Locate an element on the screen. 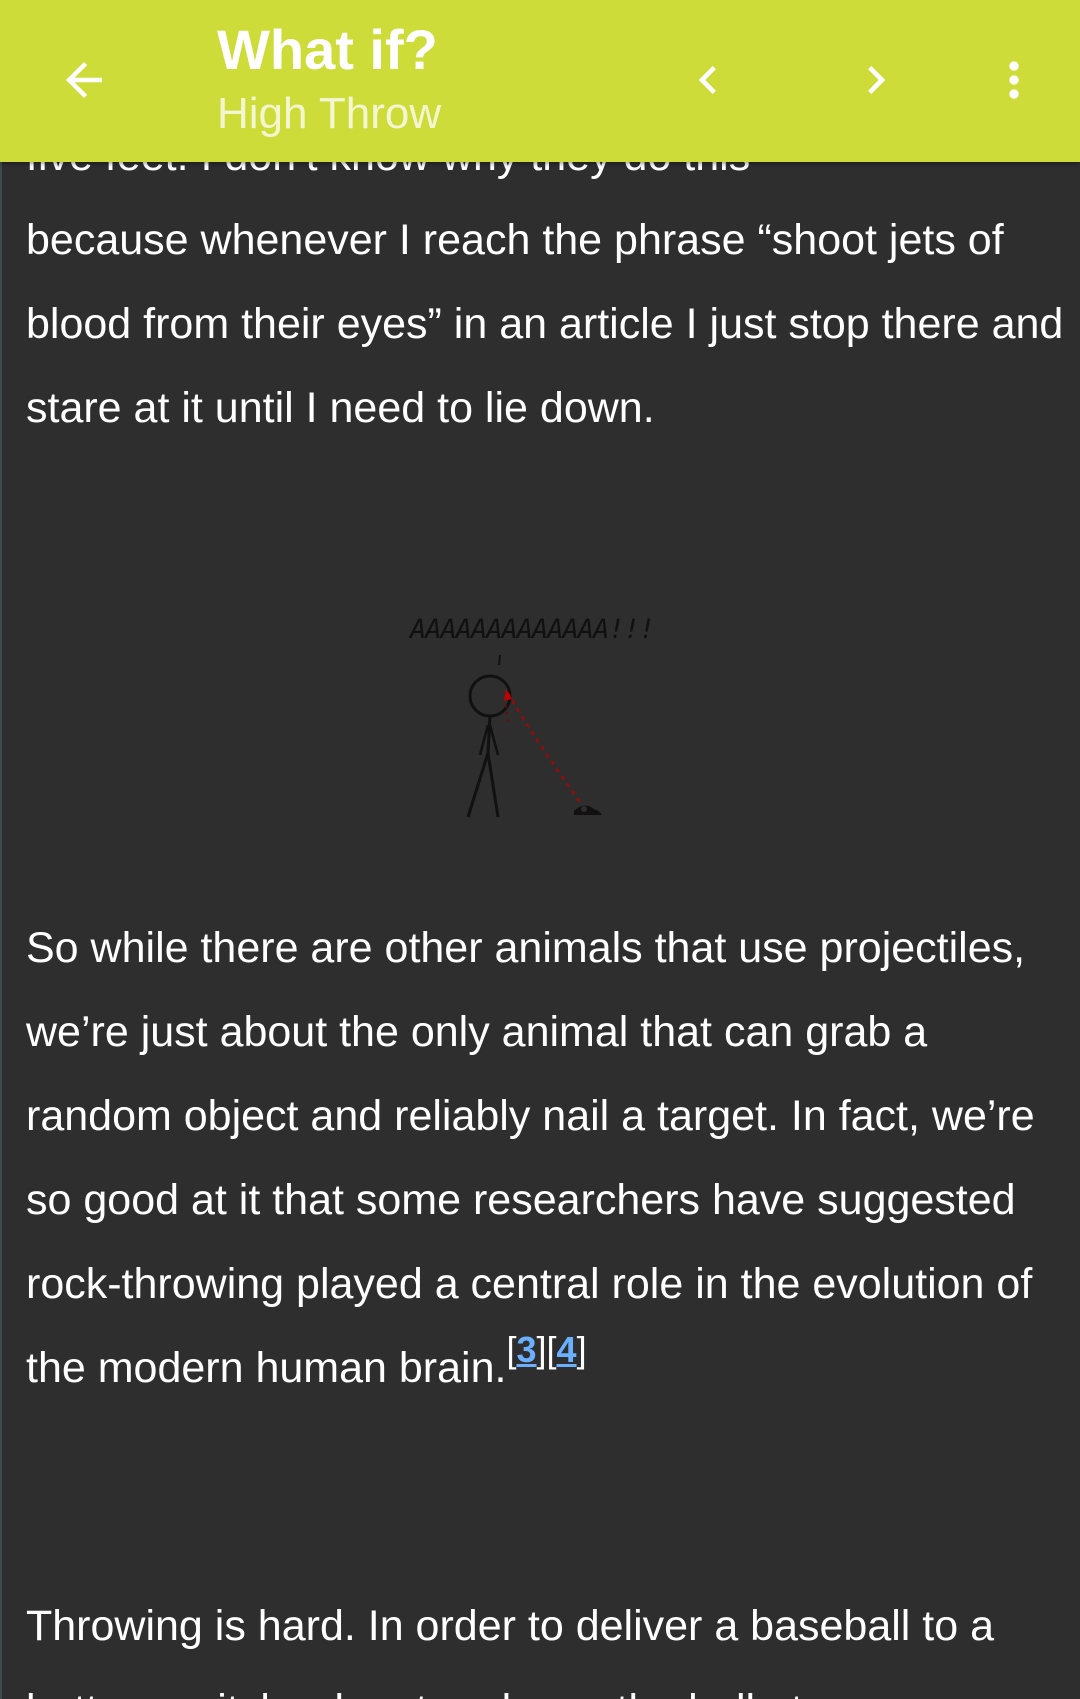 This screenshot has width=1080, height=1699. app-bar: What if? High Throw is located at coordinates (540, 81).